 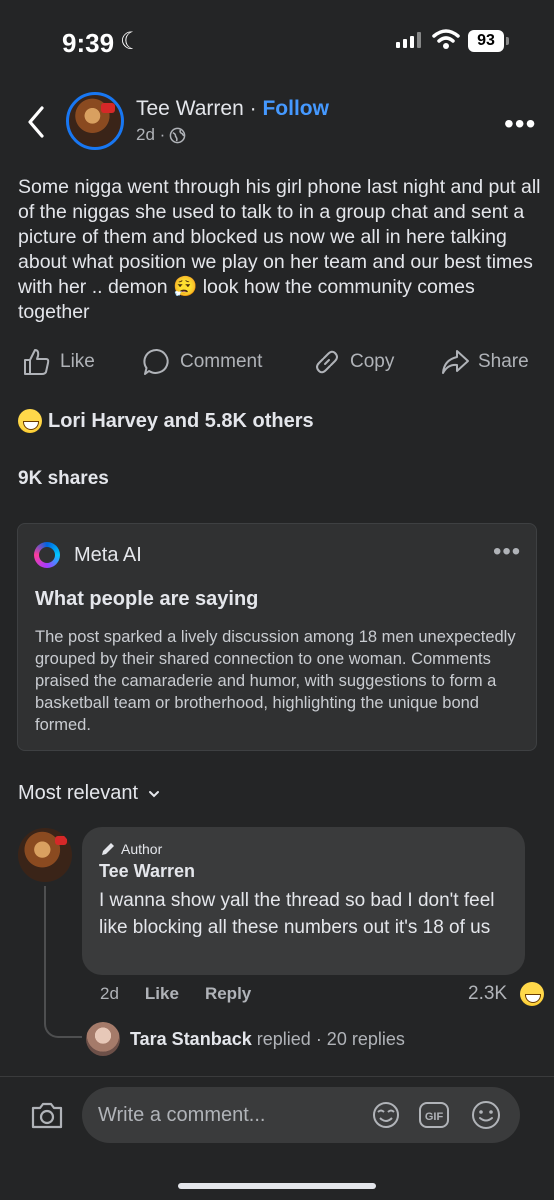 What do you see at coordinates (408, 40) in the screenshot?
I see `cellular-signal-icon` at bounding box center [408, 40].